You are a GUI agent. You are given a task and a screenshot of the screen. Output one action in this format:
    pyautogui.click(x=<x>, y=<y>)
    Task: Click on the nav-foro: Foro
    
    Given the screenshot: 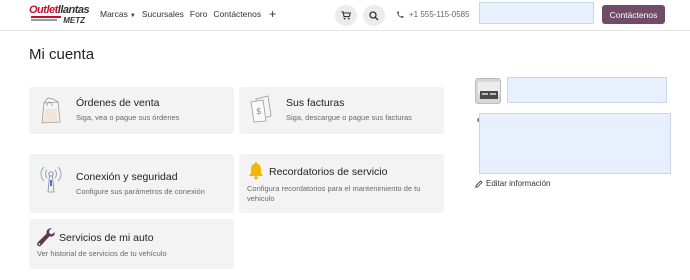 What is the action you would take?
    pyautogui.click(x=198, y=14)
    